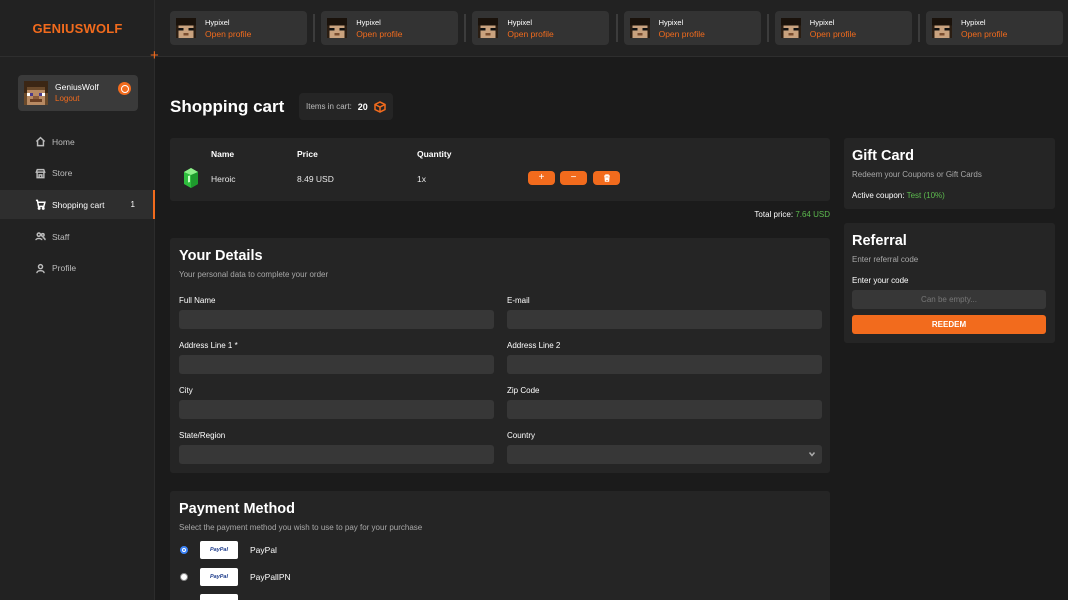 This screenshot has height=600, width=1068. Describe the element at coordinates (518, 300) in the screenshot. I see `email-label: E-mail` at that location.